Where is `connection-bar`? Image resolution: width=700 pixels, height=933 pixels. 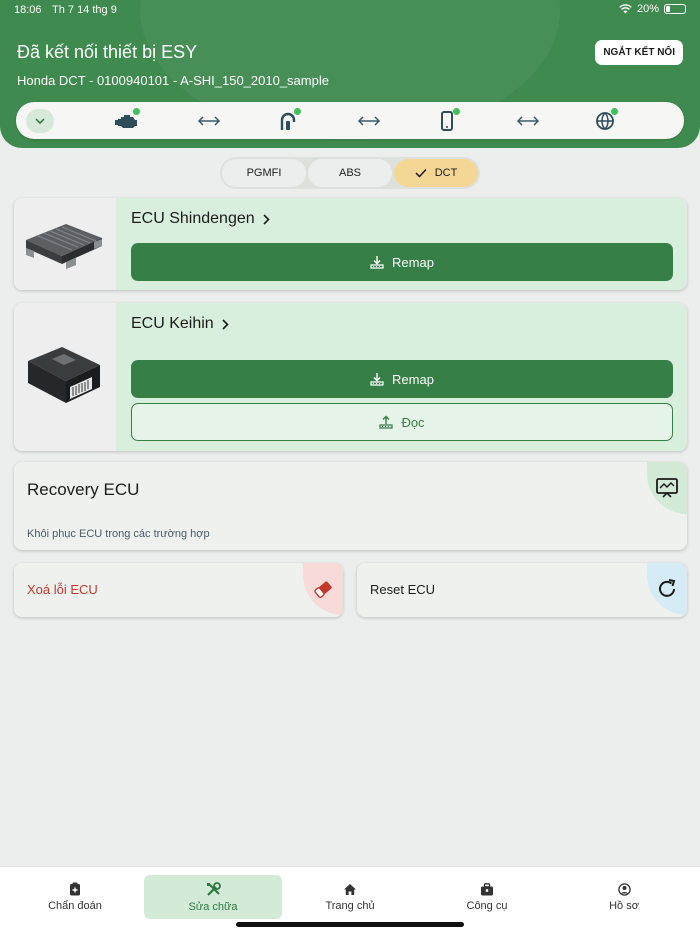 connection-bar is located at coordinates (350, 120).